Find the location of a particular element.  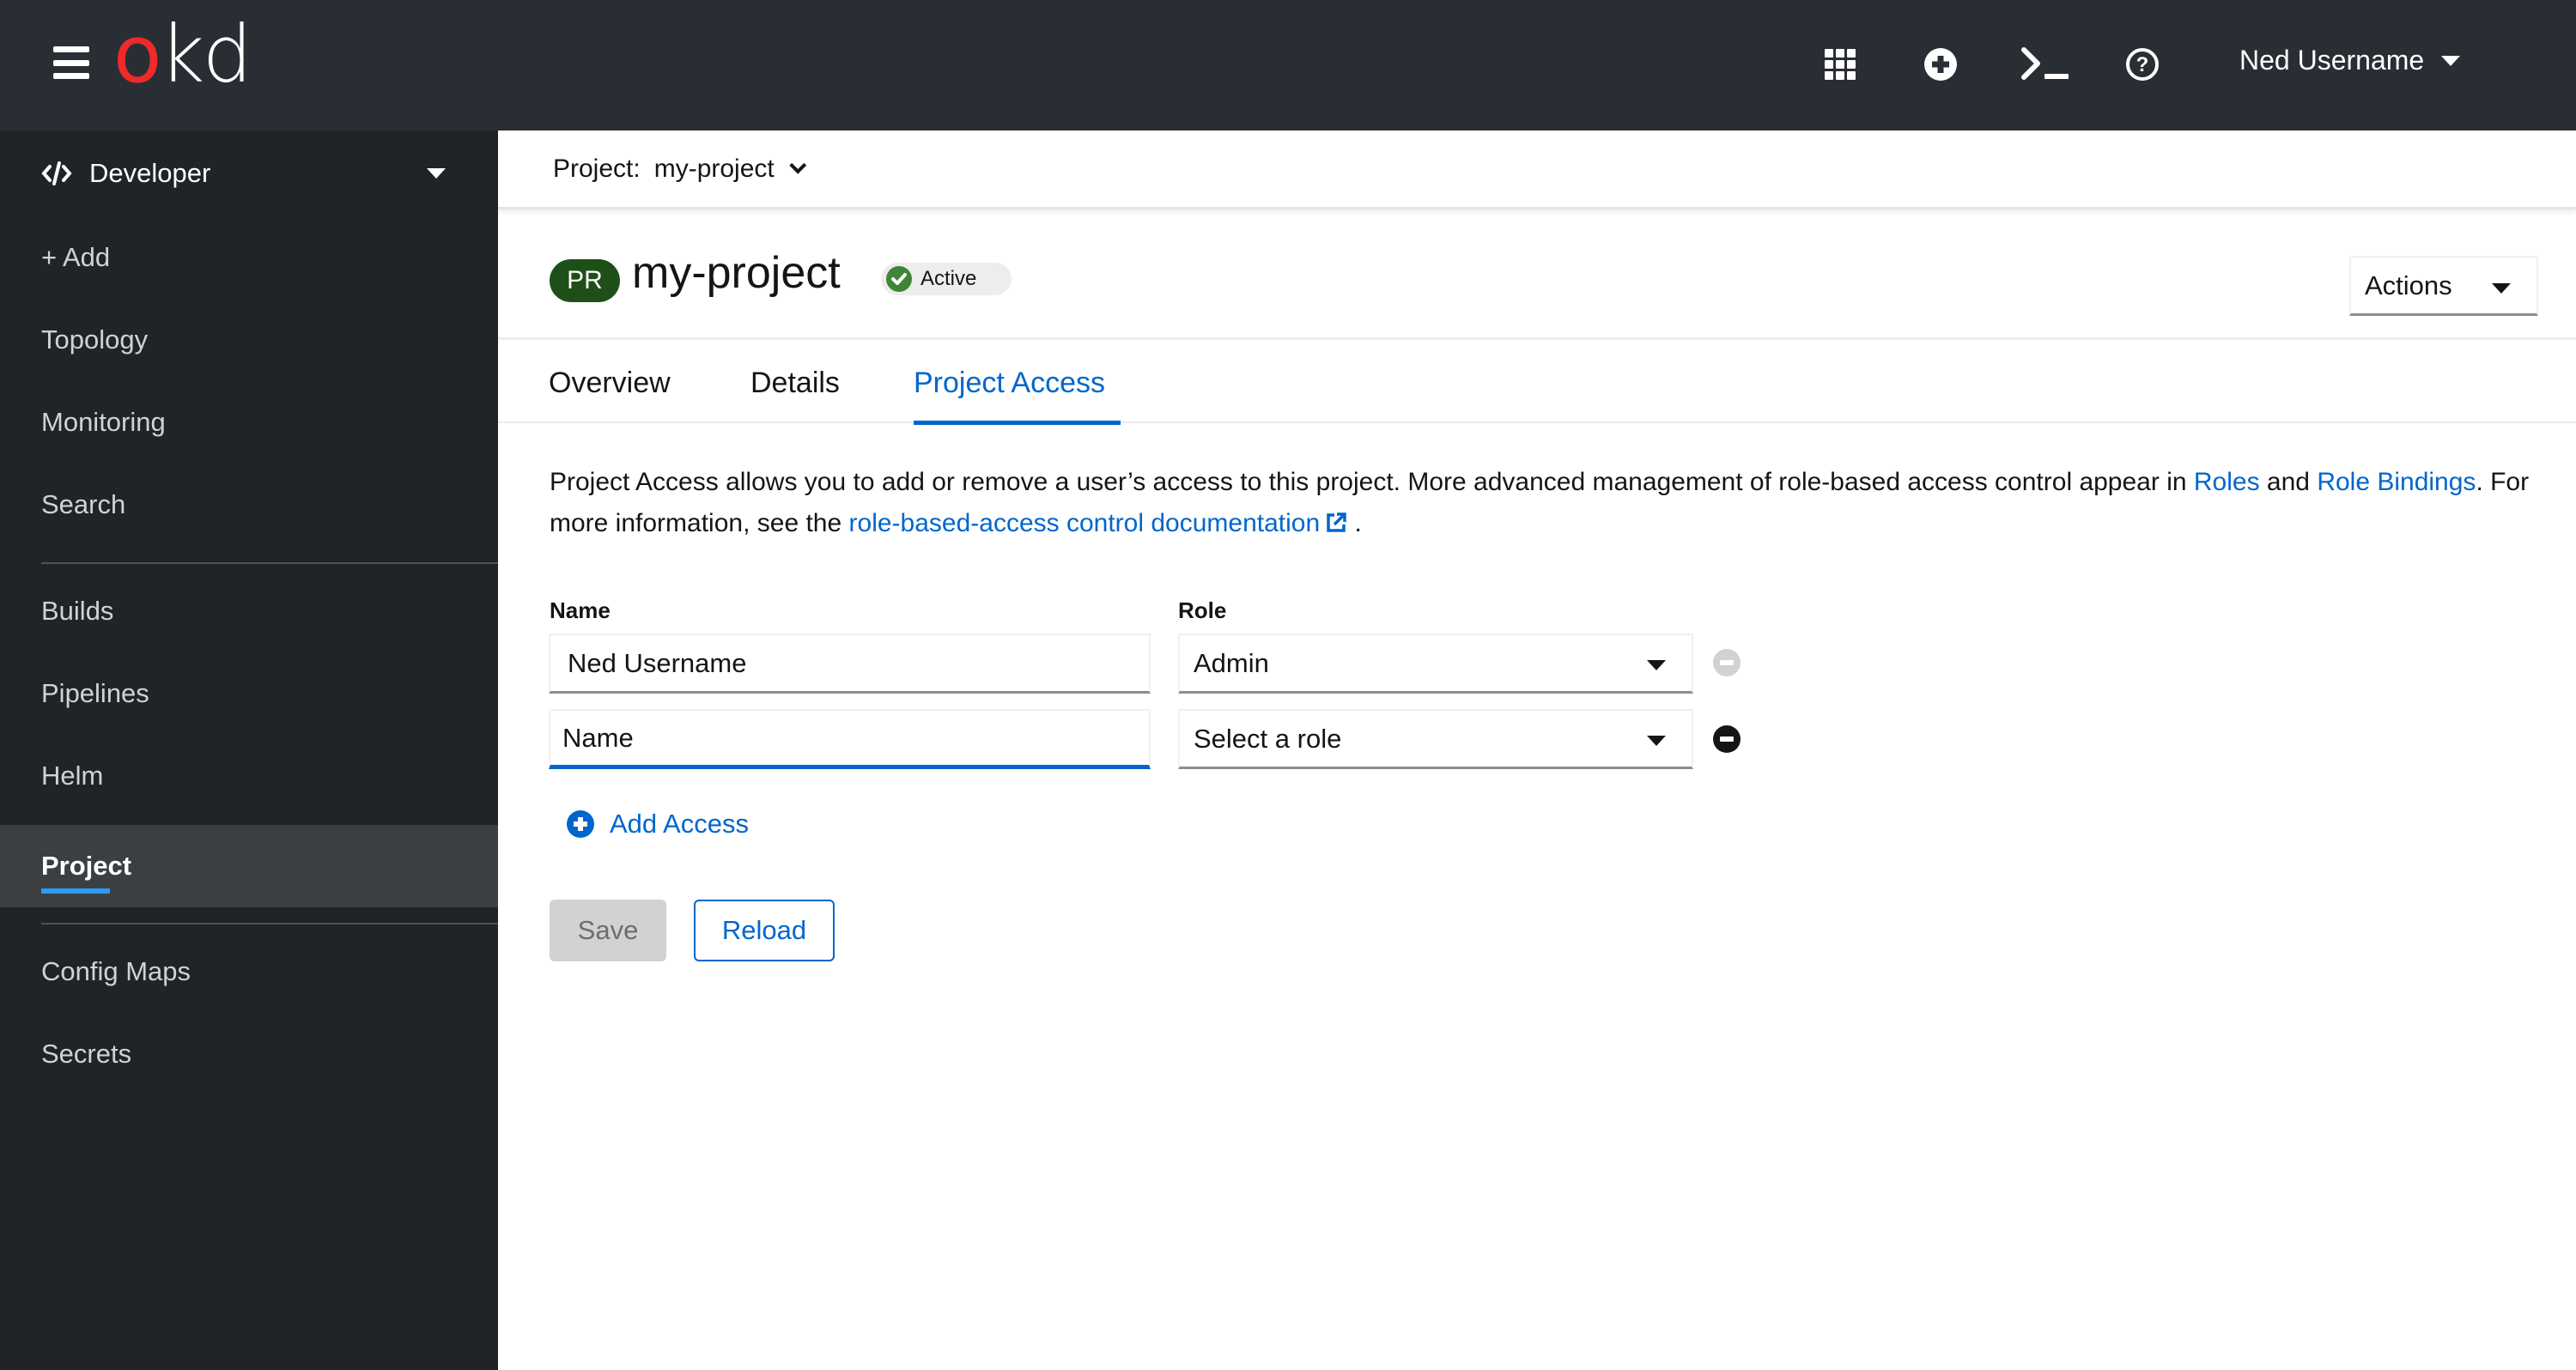

reload-button: Reload is located at coordinates (764, 931).